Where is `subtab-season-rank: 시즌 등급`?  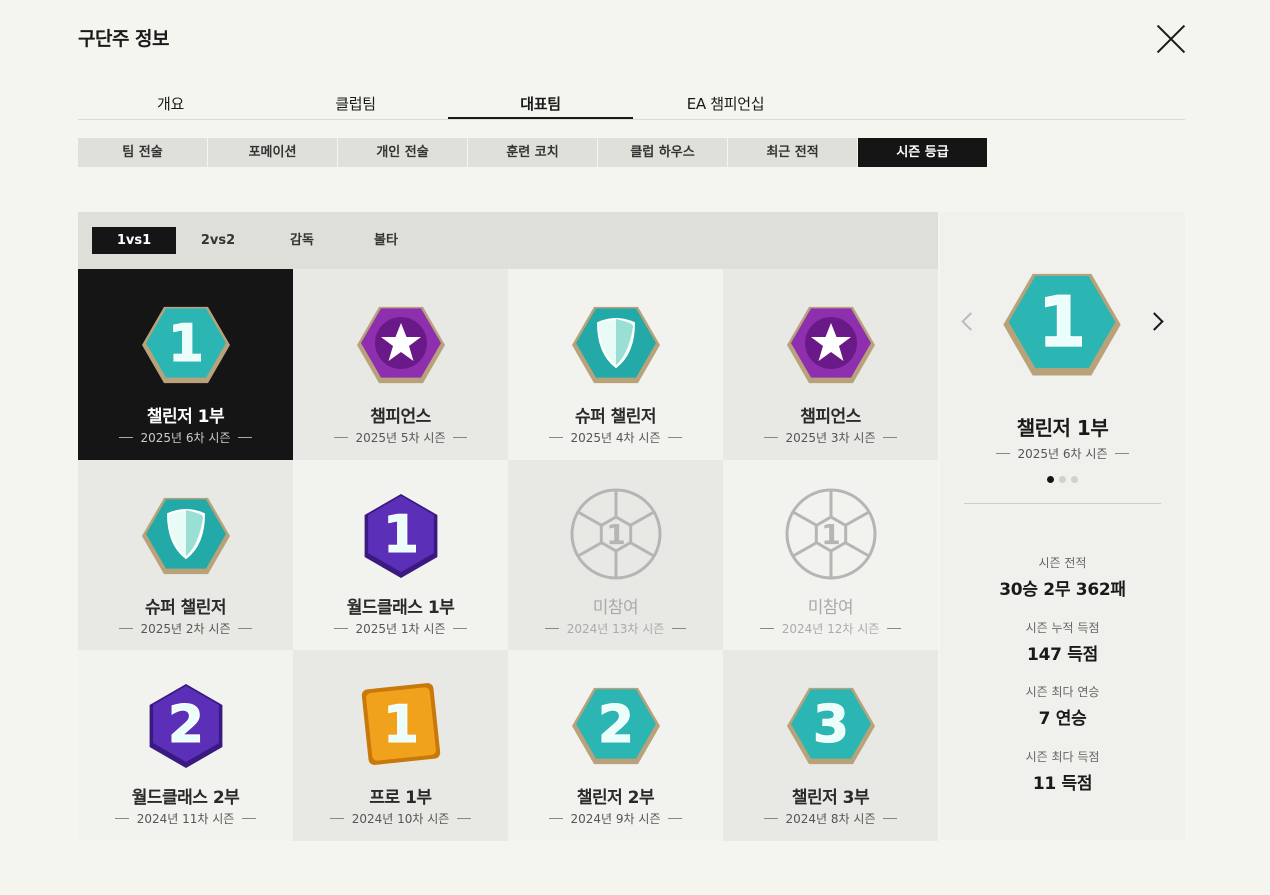 subtab-season-rank: 시즌 등급 is located at coordinates (923, 152).